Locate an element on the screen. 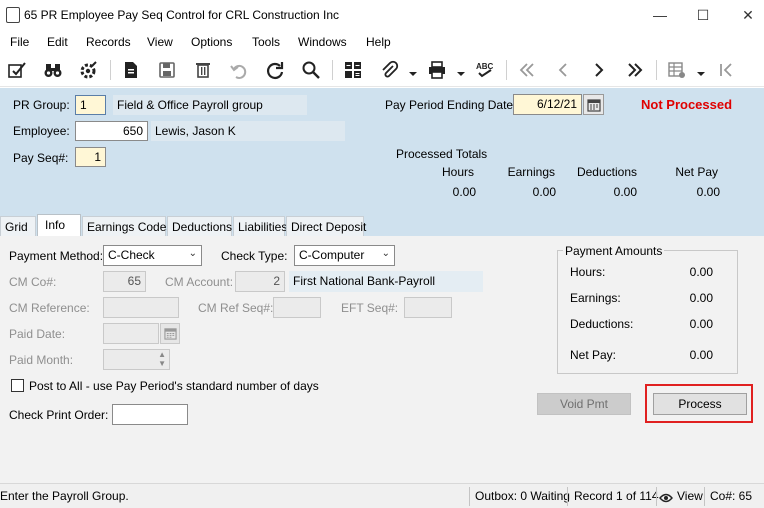 This screenshot has width=764, height=508. tab-grid: Grid is located at coordinates (18, 226).